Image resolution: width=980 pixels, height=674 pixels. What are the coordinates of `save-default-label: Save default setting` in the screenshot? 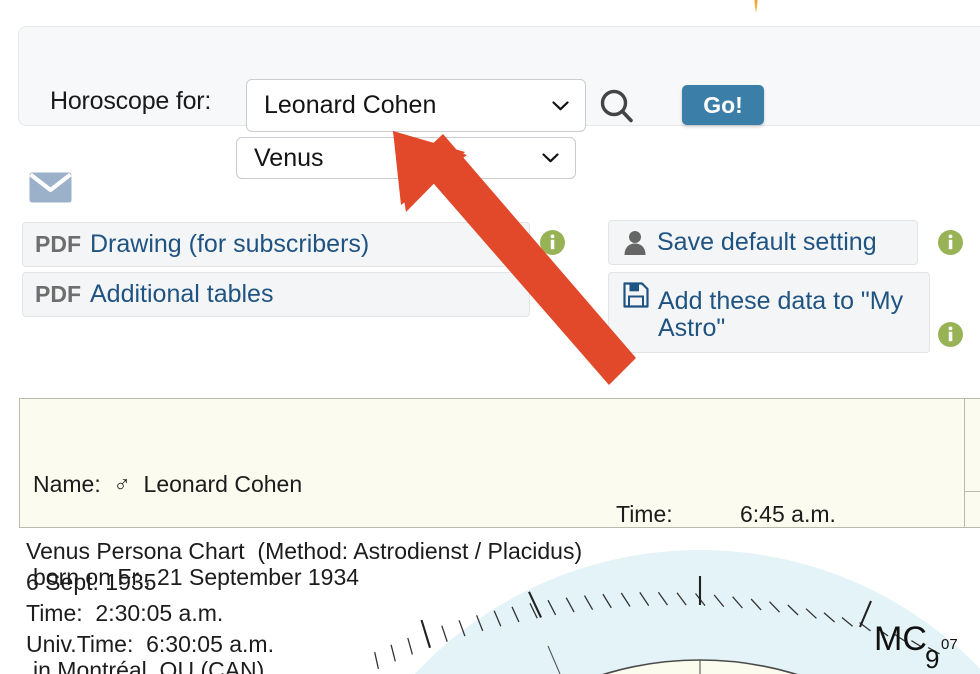 It's located at (767, 242).